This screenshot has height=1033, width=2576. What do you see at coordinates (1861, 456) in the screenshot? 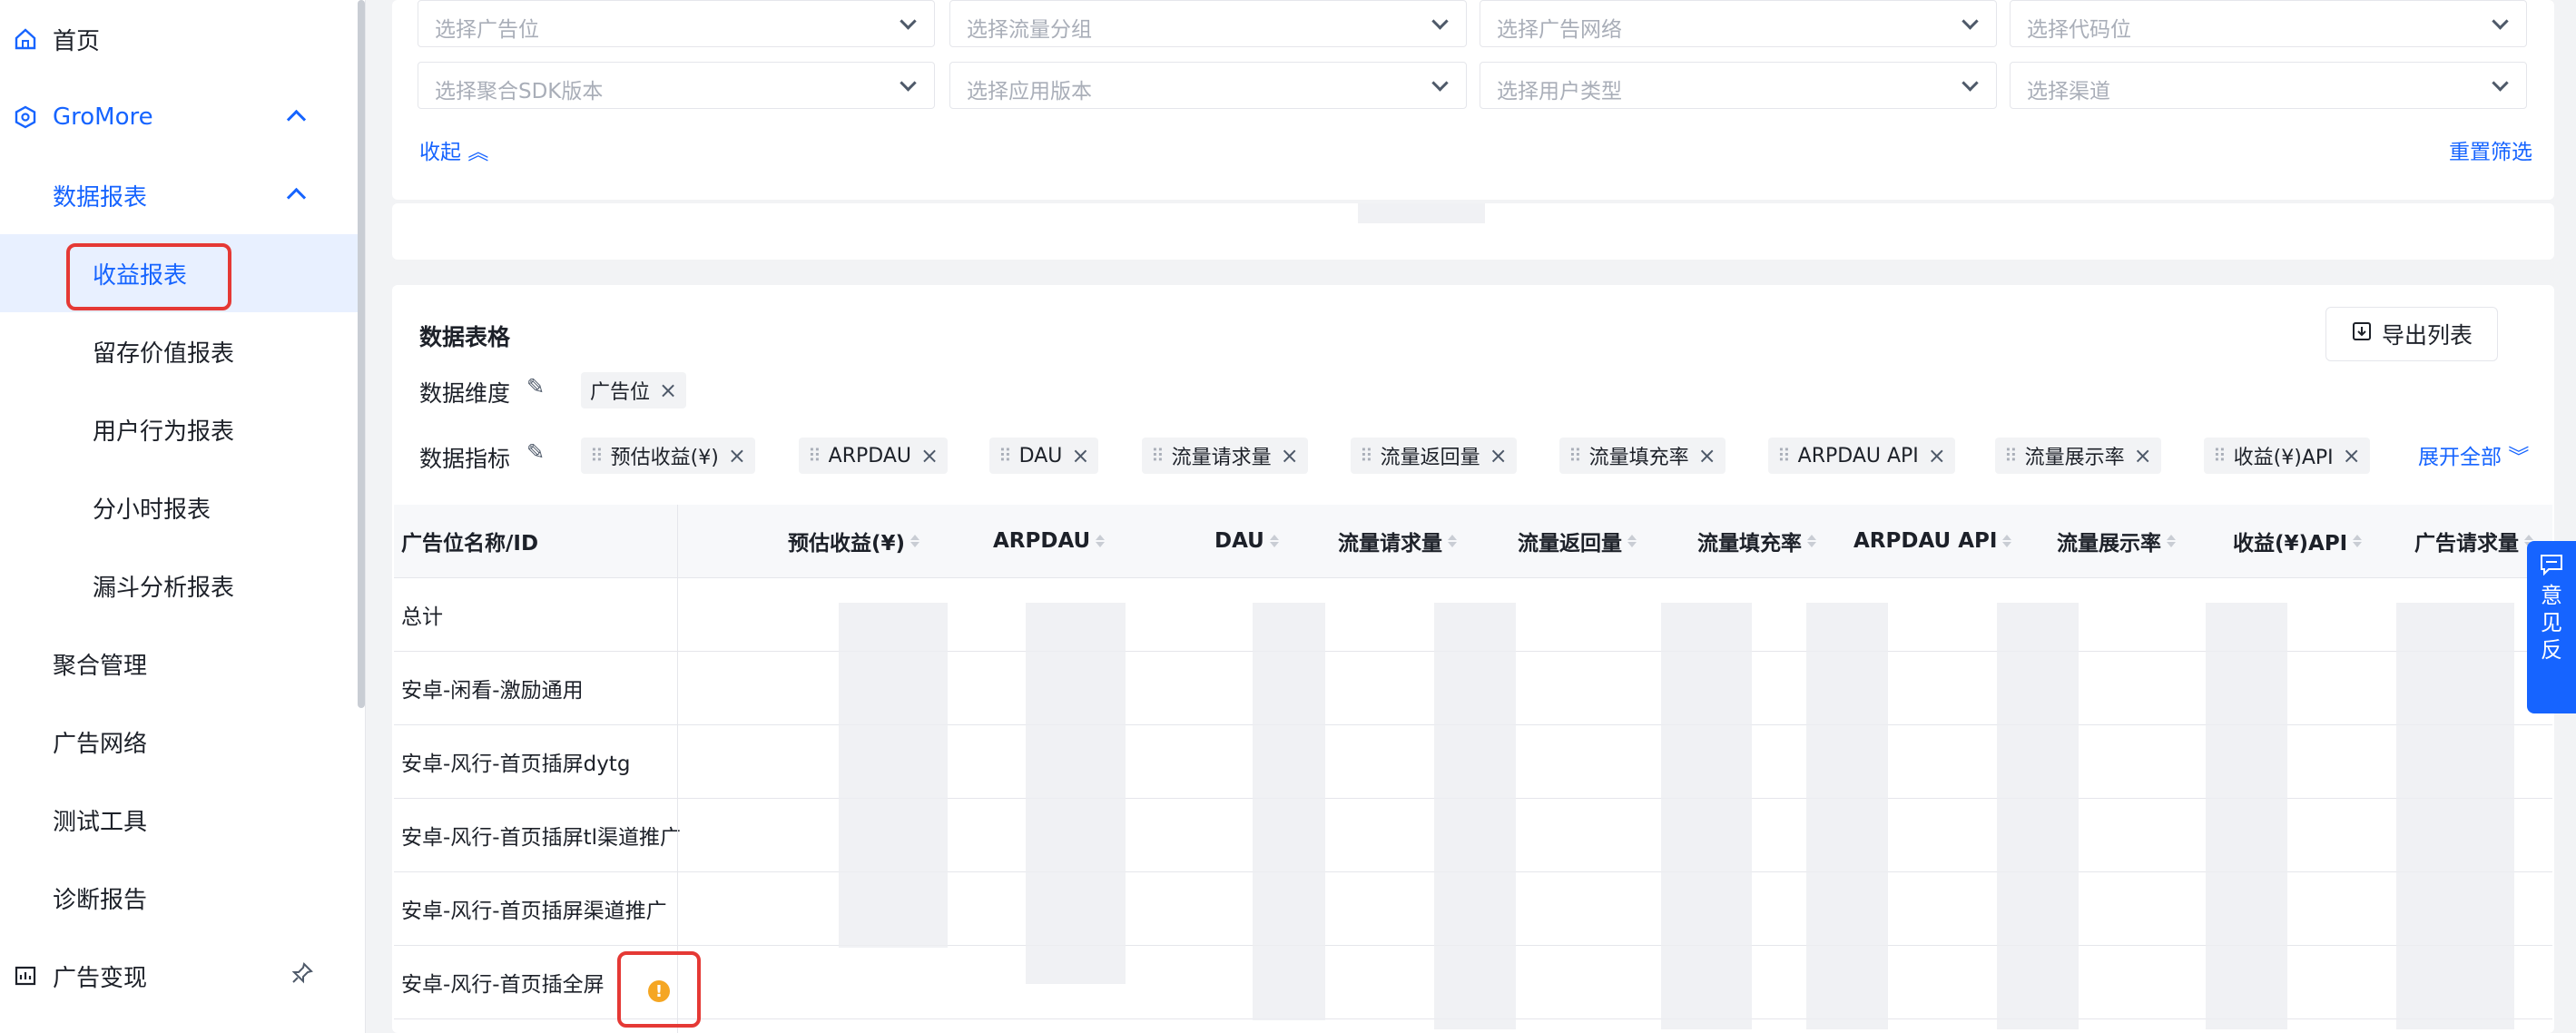
I see `metric-tag: ⠿ ARPDAU API ×` at bounding box center [1861, 456].